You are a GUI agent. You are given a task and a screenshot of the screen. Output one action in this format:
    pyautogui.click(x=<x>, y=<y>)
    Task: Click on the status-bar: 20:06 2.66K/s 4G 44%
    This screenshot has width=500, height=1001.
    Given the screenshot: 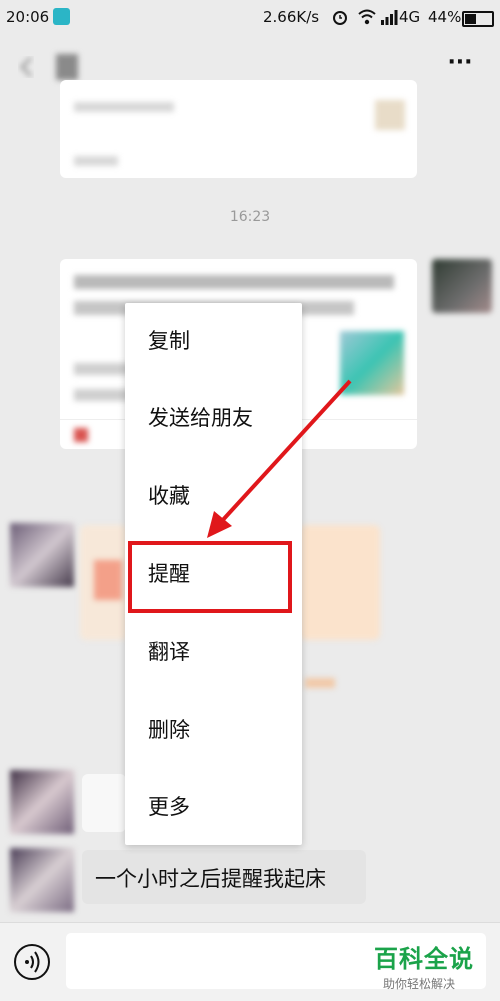 What is the action you would take?
    pyautogui.click(x=250, y=17)
    